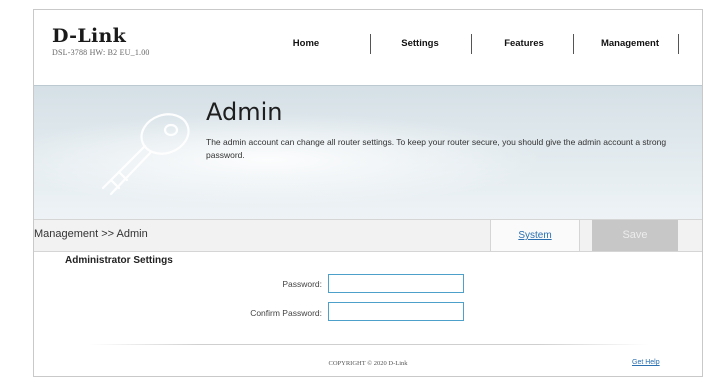 The image size is (719, 385). Describe the element at coordinates (91, 234) in the screenshot. I see `breadcrumb: Management >> Admin` at that location.